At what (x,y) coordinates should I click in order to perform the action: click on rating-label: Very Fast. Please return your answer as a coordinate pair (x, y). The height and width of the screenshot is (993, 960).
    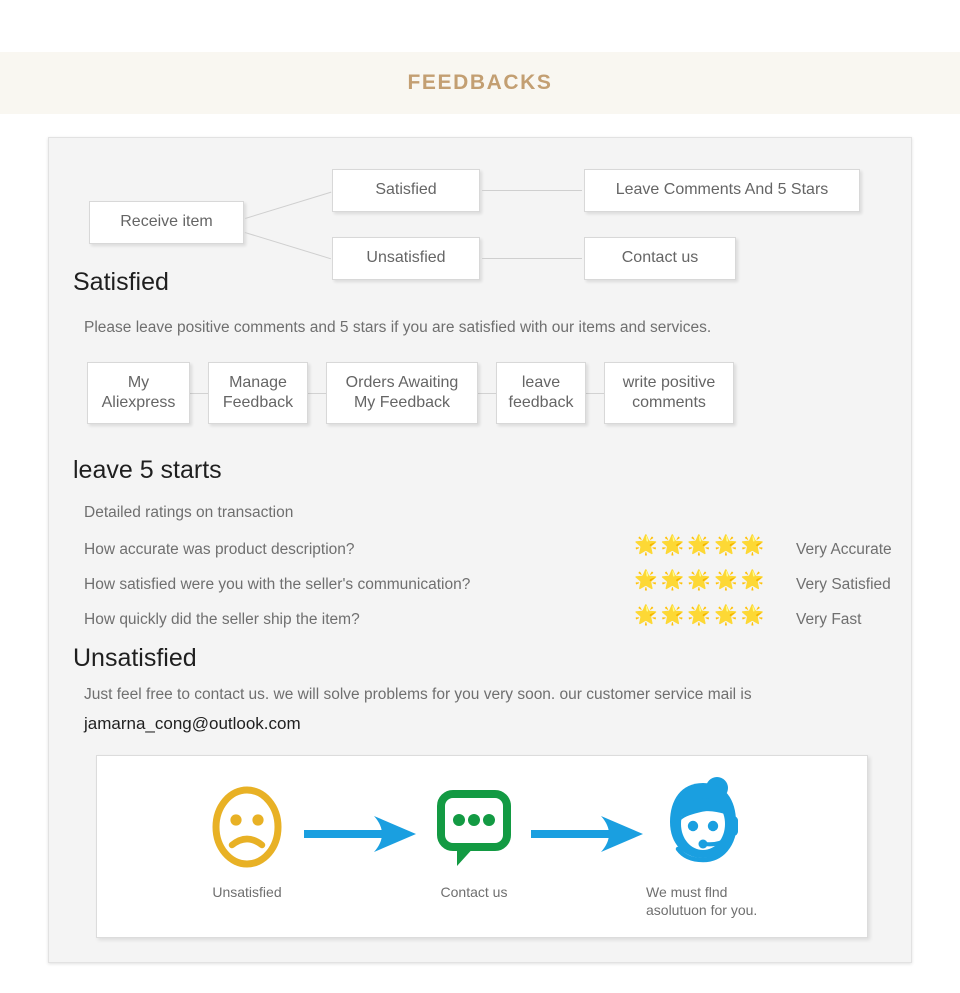
    Looking at the image, I should click on (829, 619).